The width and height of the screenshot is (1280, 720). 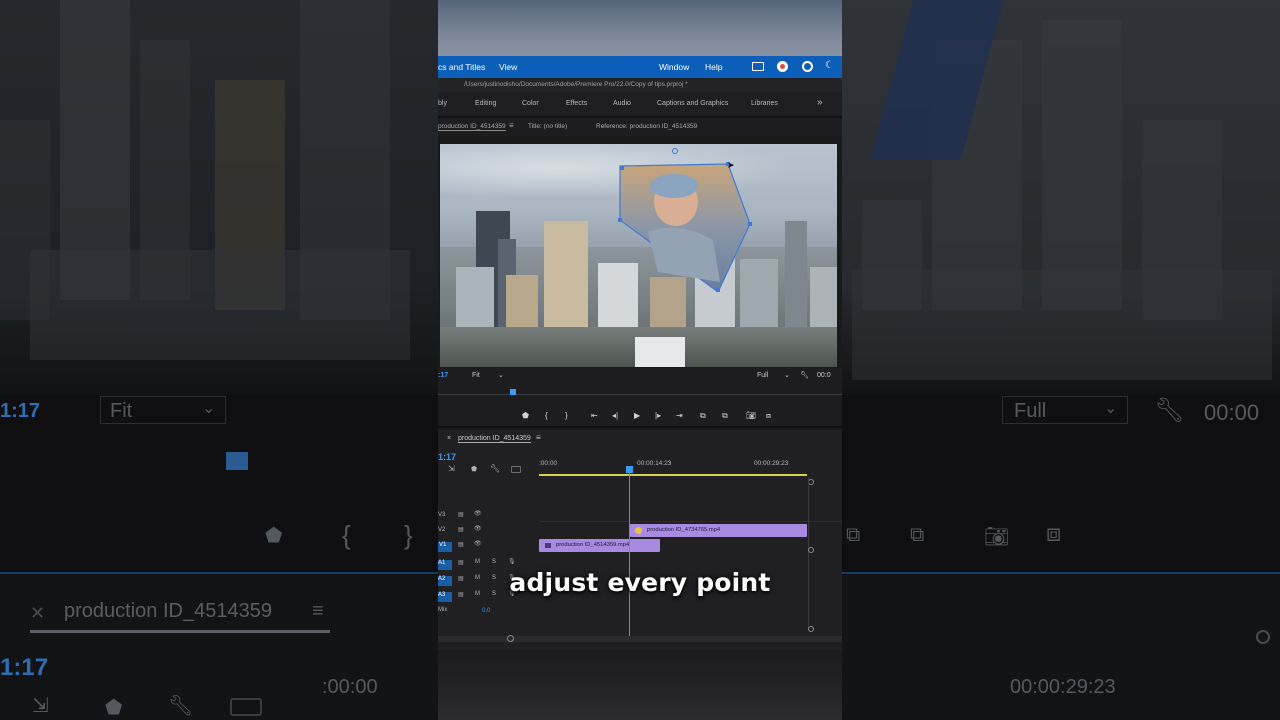 I want to click on rotation-handle-icon, so click(x=675, y=151).